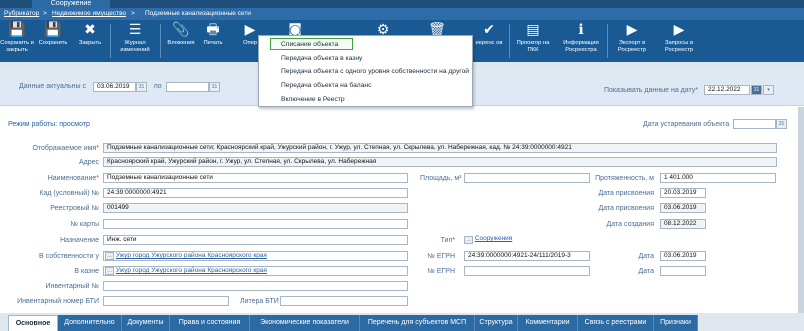 This screenshot has width=804, height=331. Describe the element at coordinates (90, 30) in the screenshot. I see `close-icon: ✖` at that location.